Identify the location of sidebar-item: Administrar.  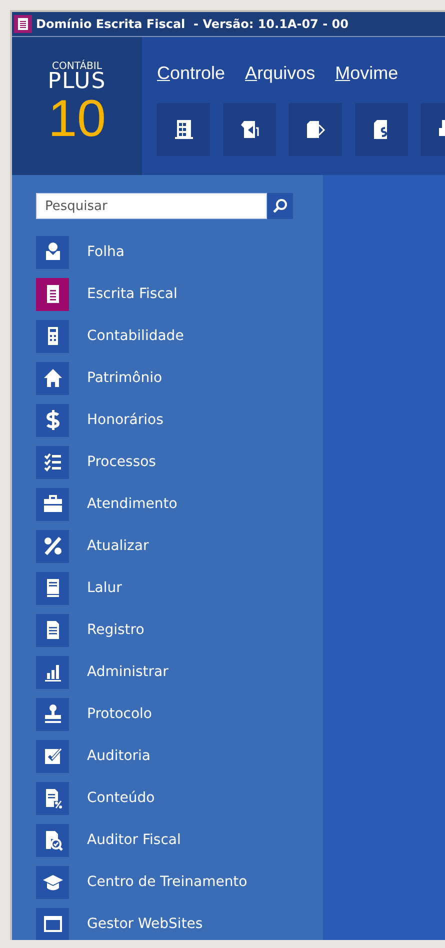
(166, 672).